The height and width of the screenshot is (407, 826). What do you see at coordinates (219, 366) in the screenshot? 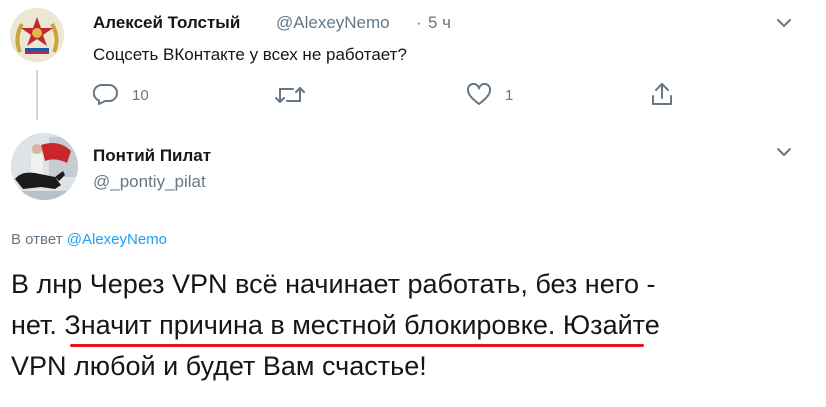
I see `tweet-text-line: VPN любой и будет Вам счастье!` at bounding box center [219, 366].